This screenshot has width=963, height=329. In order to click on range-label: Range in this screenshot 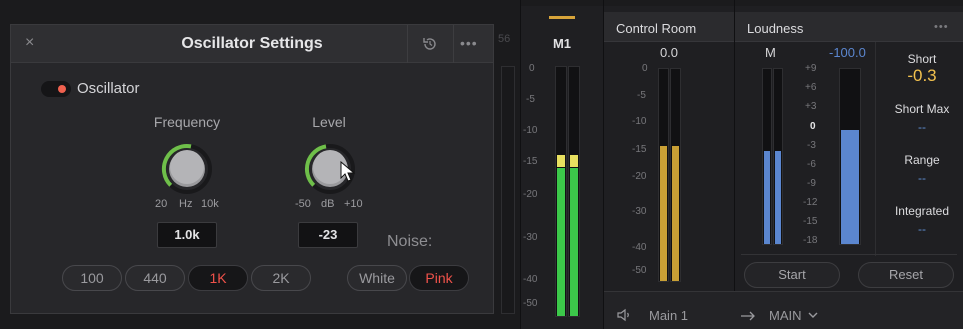, I will do `click(922, 160)`.